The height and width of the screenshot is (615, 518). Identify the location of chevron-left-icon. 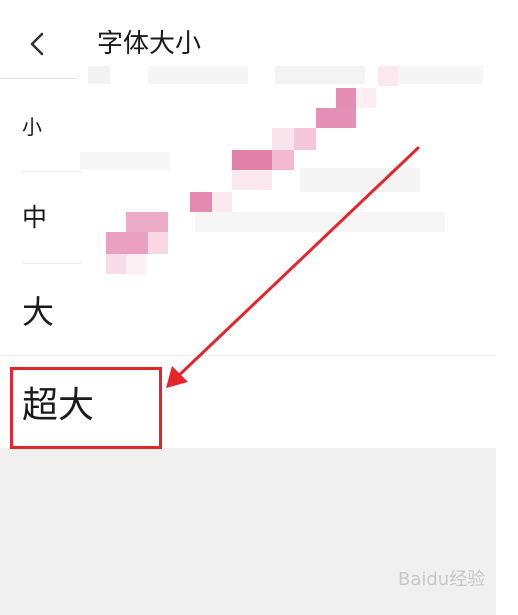
(37, 44).